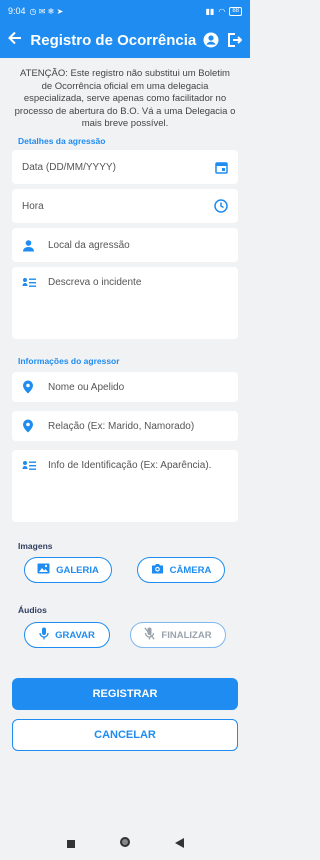 Image resolution: width=320 pixels, height=860 pixels. Describe the element at coordinates (125, 167) in the screenshot. I see `date-field: Data (DD/MM/YYYY)` at that location.